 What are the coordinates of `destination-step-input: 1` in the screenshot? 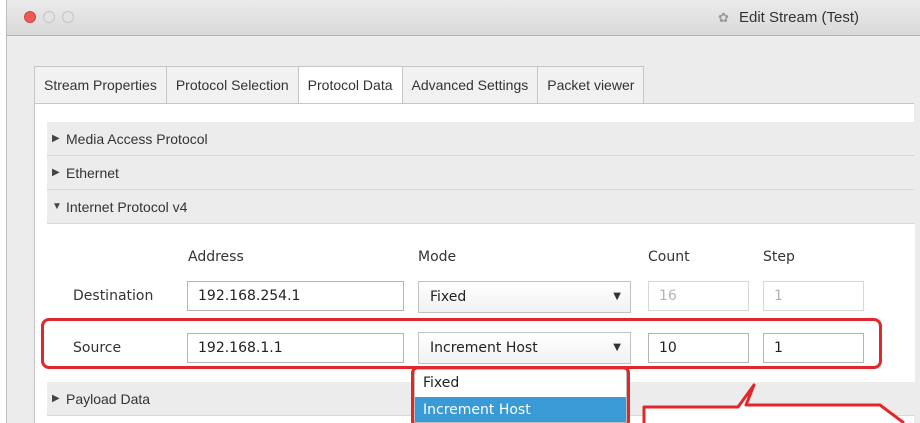 It's located at (813, 296).